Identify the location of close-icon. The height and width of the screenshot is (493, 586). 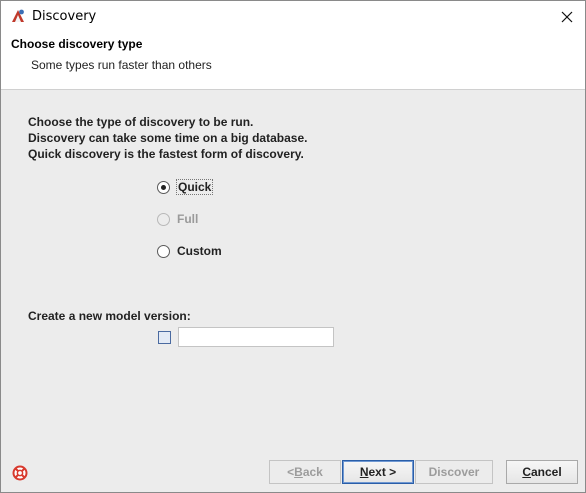
(567, 16).